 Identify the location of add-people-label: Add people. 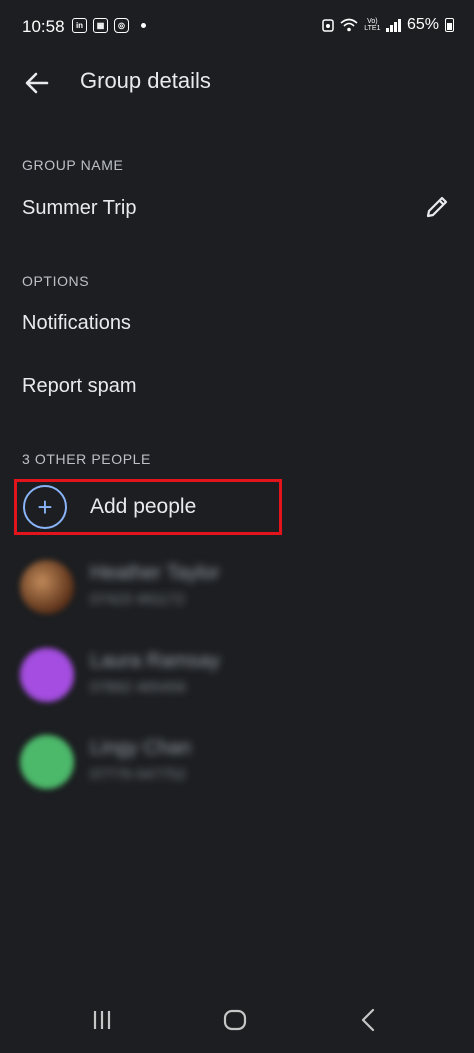
(143, 506).